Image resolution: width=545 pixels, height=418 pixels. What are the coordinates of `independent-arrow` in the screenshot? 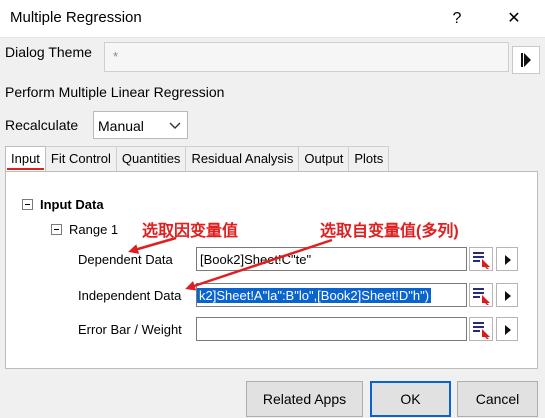 It's located at (259, 264).